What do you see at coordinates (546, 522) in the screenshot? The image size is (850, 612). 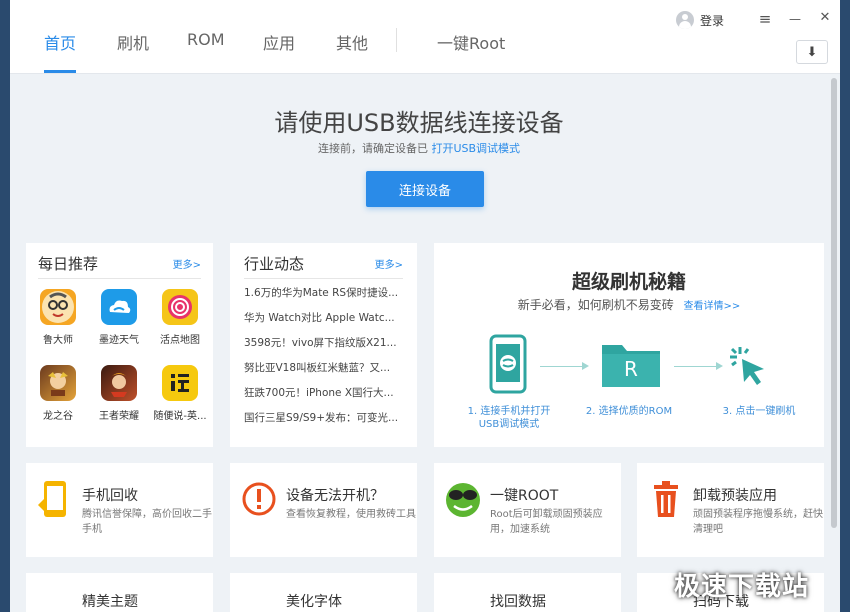 I see `feature-desc: Root后可卸载顽固预装应用，加速系统` at bounding box center [546, 522].